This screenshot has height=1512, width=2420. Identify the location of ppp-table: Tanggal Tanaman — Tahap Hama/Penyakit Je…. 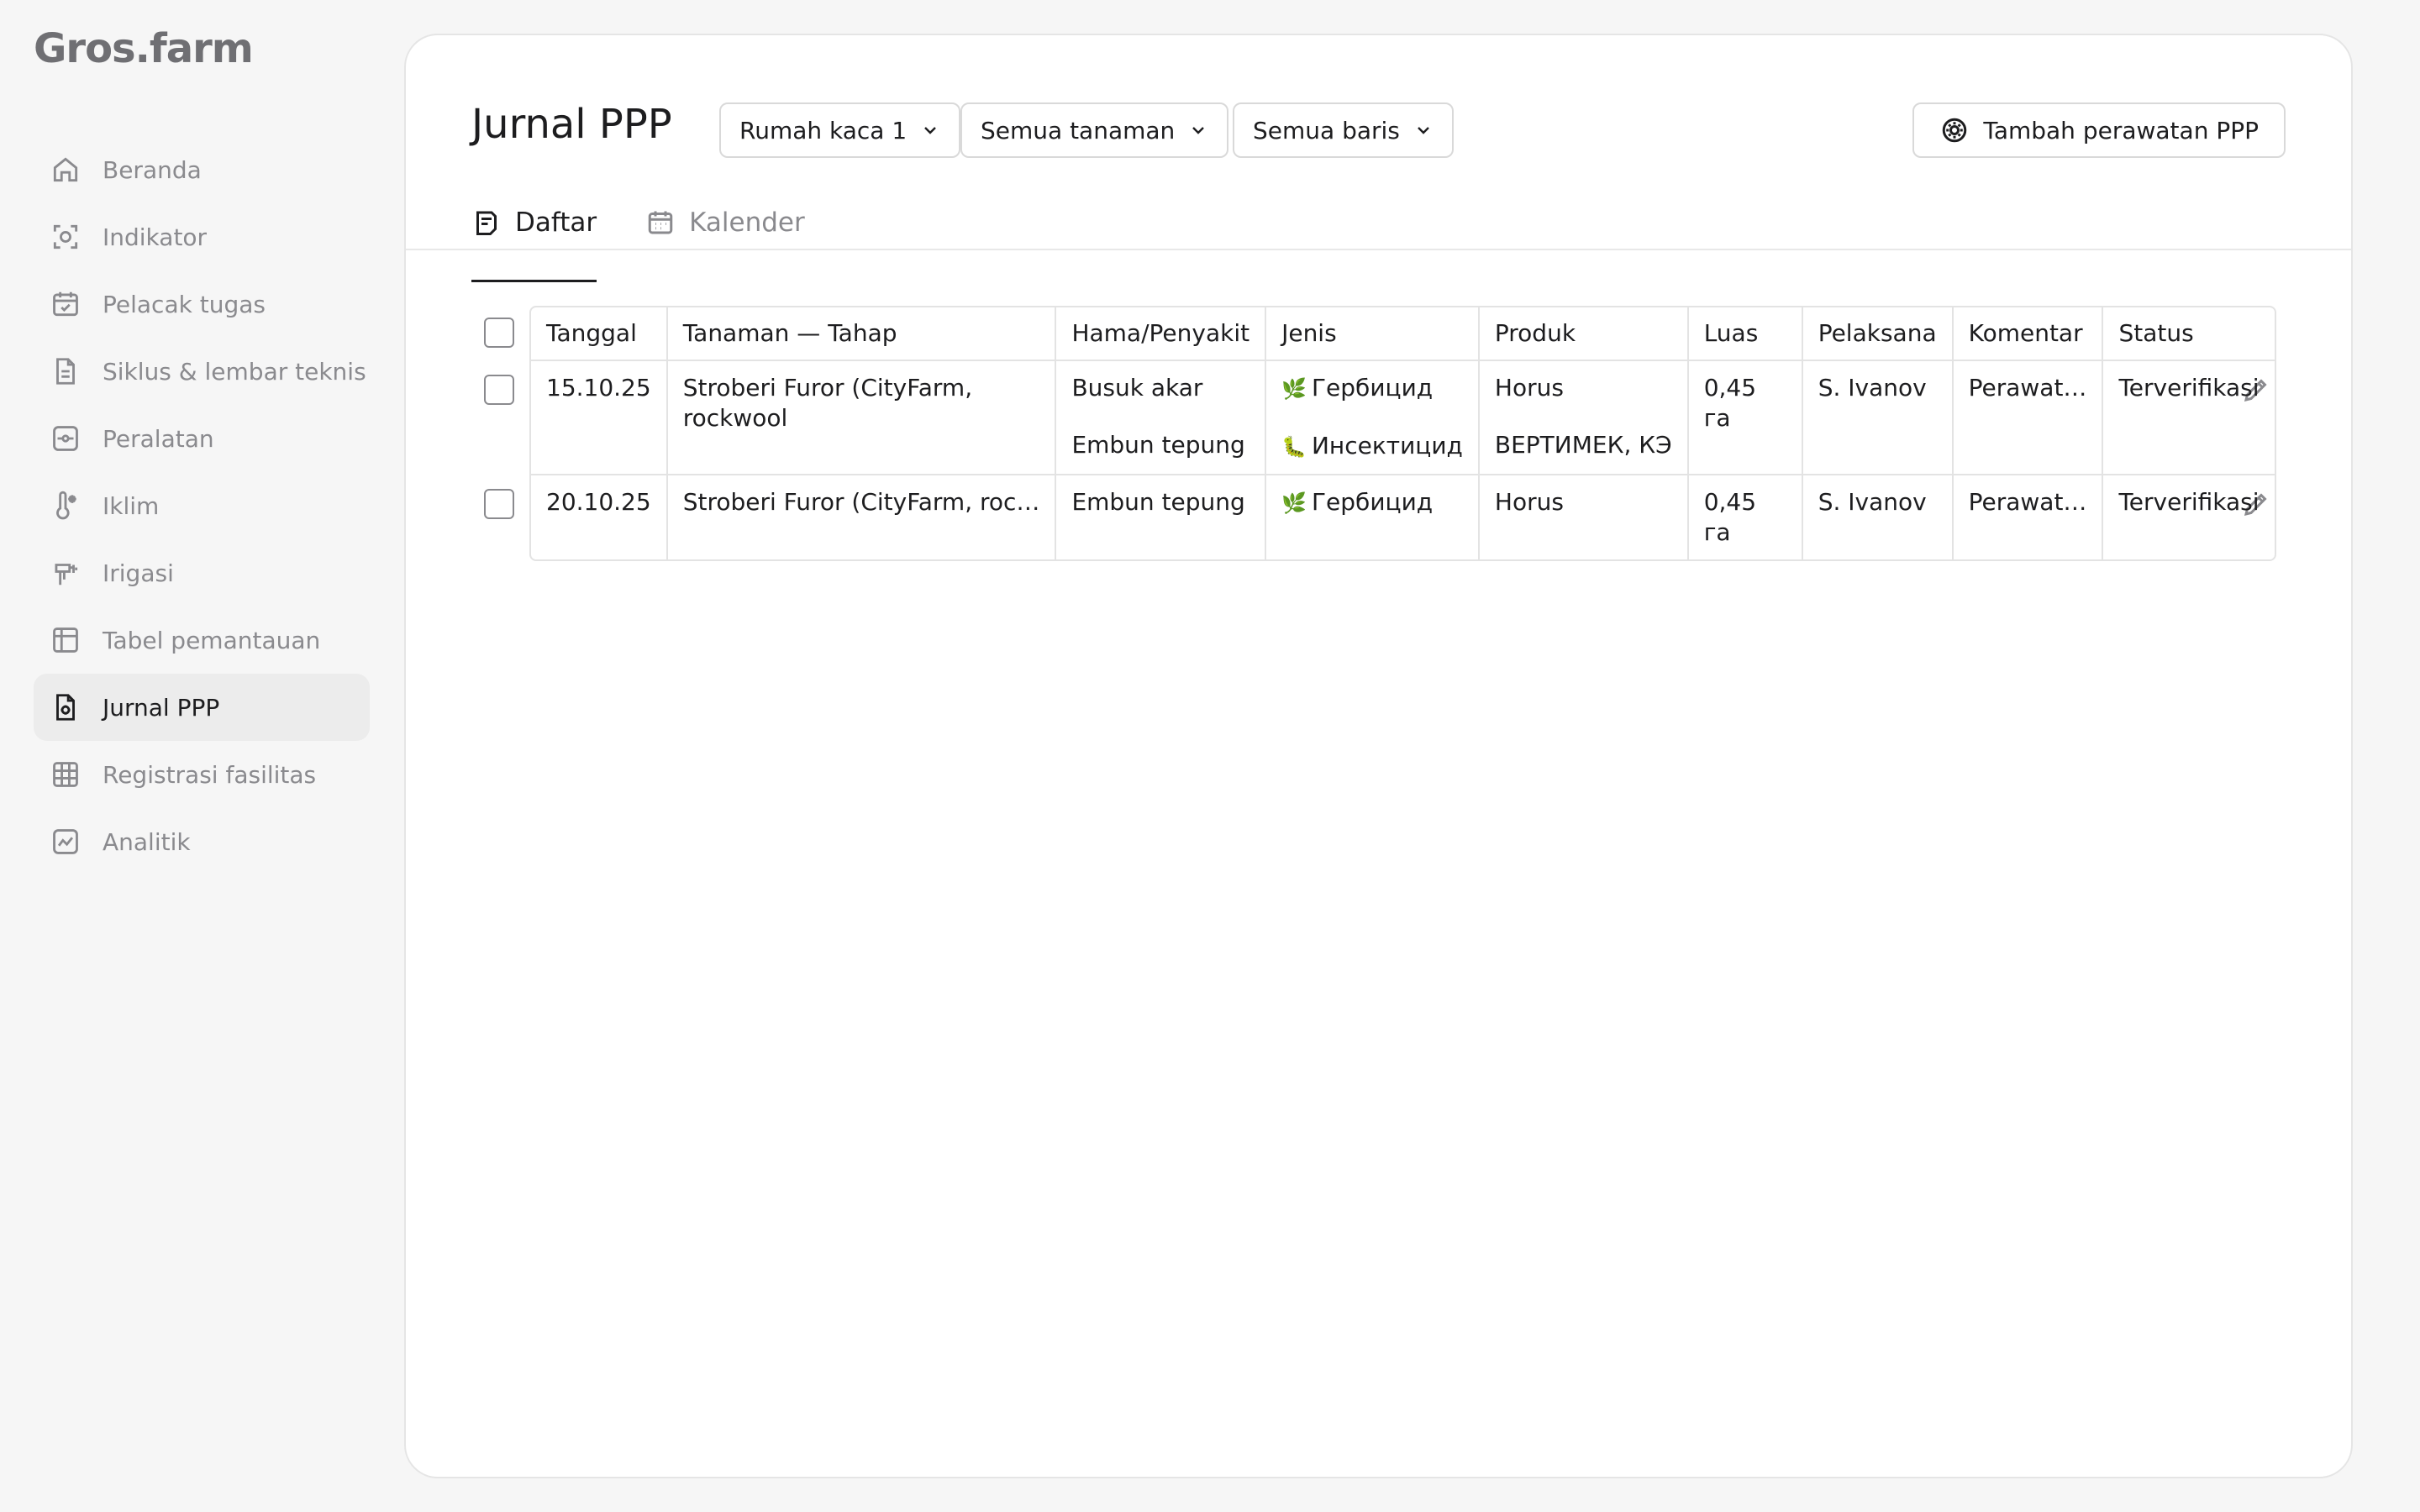
(1403, 433).